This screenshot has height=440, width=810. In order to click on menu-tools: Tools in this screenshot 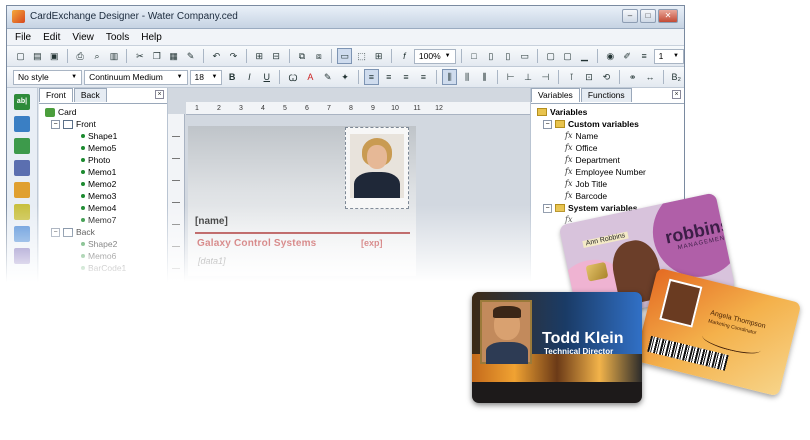, I will do `click(117, 37)`.